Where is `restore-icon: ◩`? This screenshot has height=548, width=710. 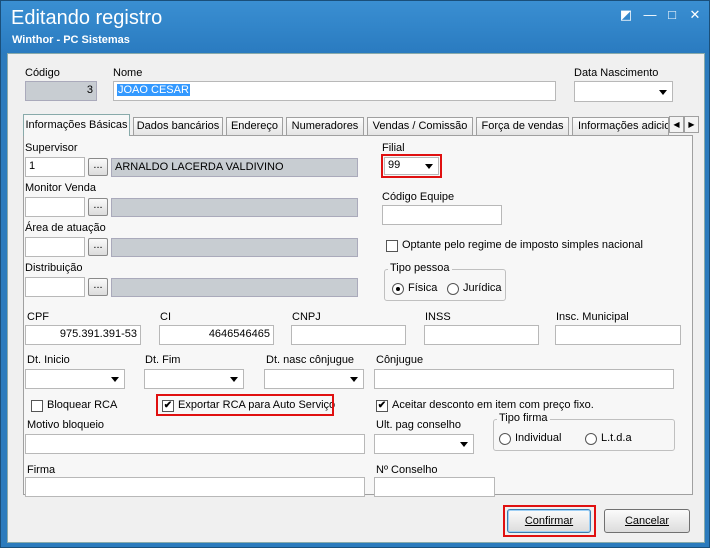 restore-icon: ◩ is located at coordinates (626, 15).